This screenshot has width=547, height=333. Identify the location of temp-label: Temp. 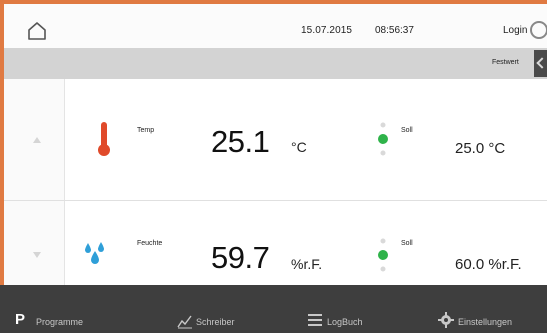
(146, 130).